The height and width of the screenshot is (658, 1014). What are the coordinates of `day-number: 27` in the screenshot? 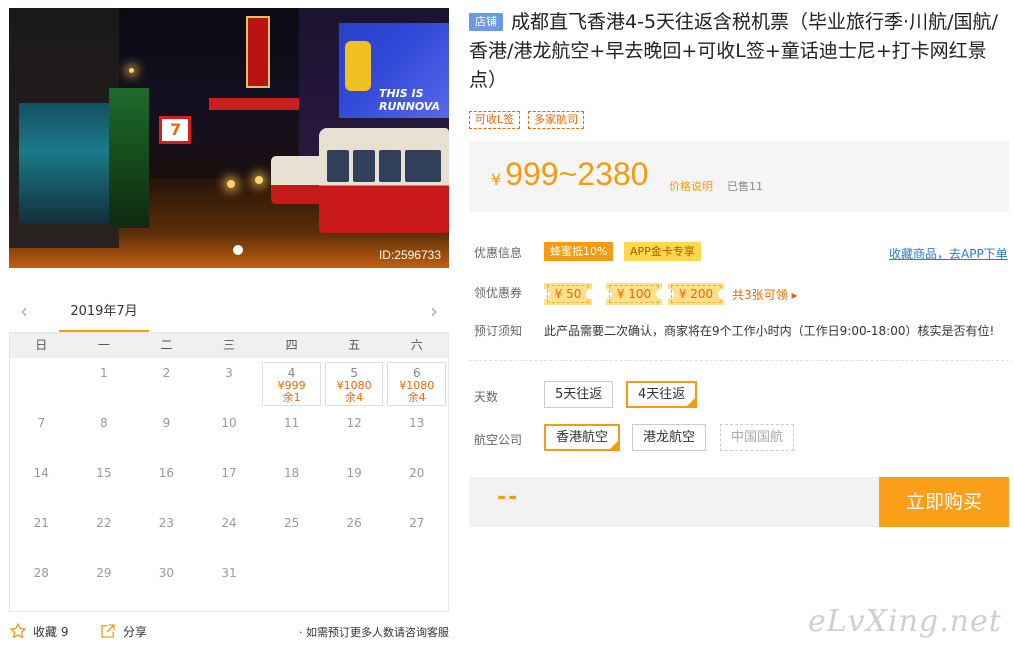 It's located at (417, 523).